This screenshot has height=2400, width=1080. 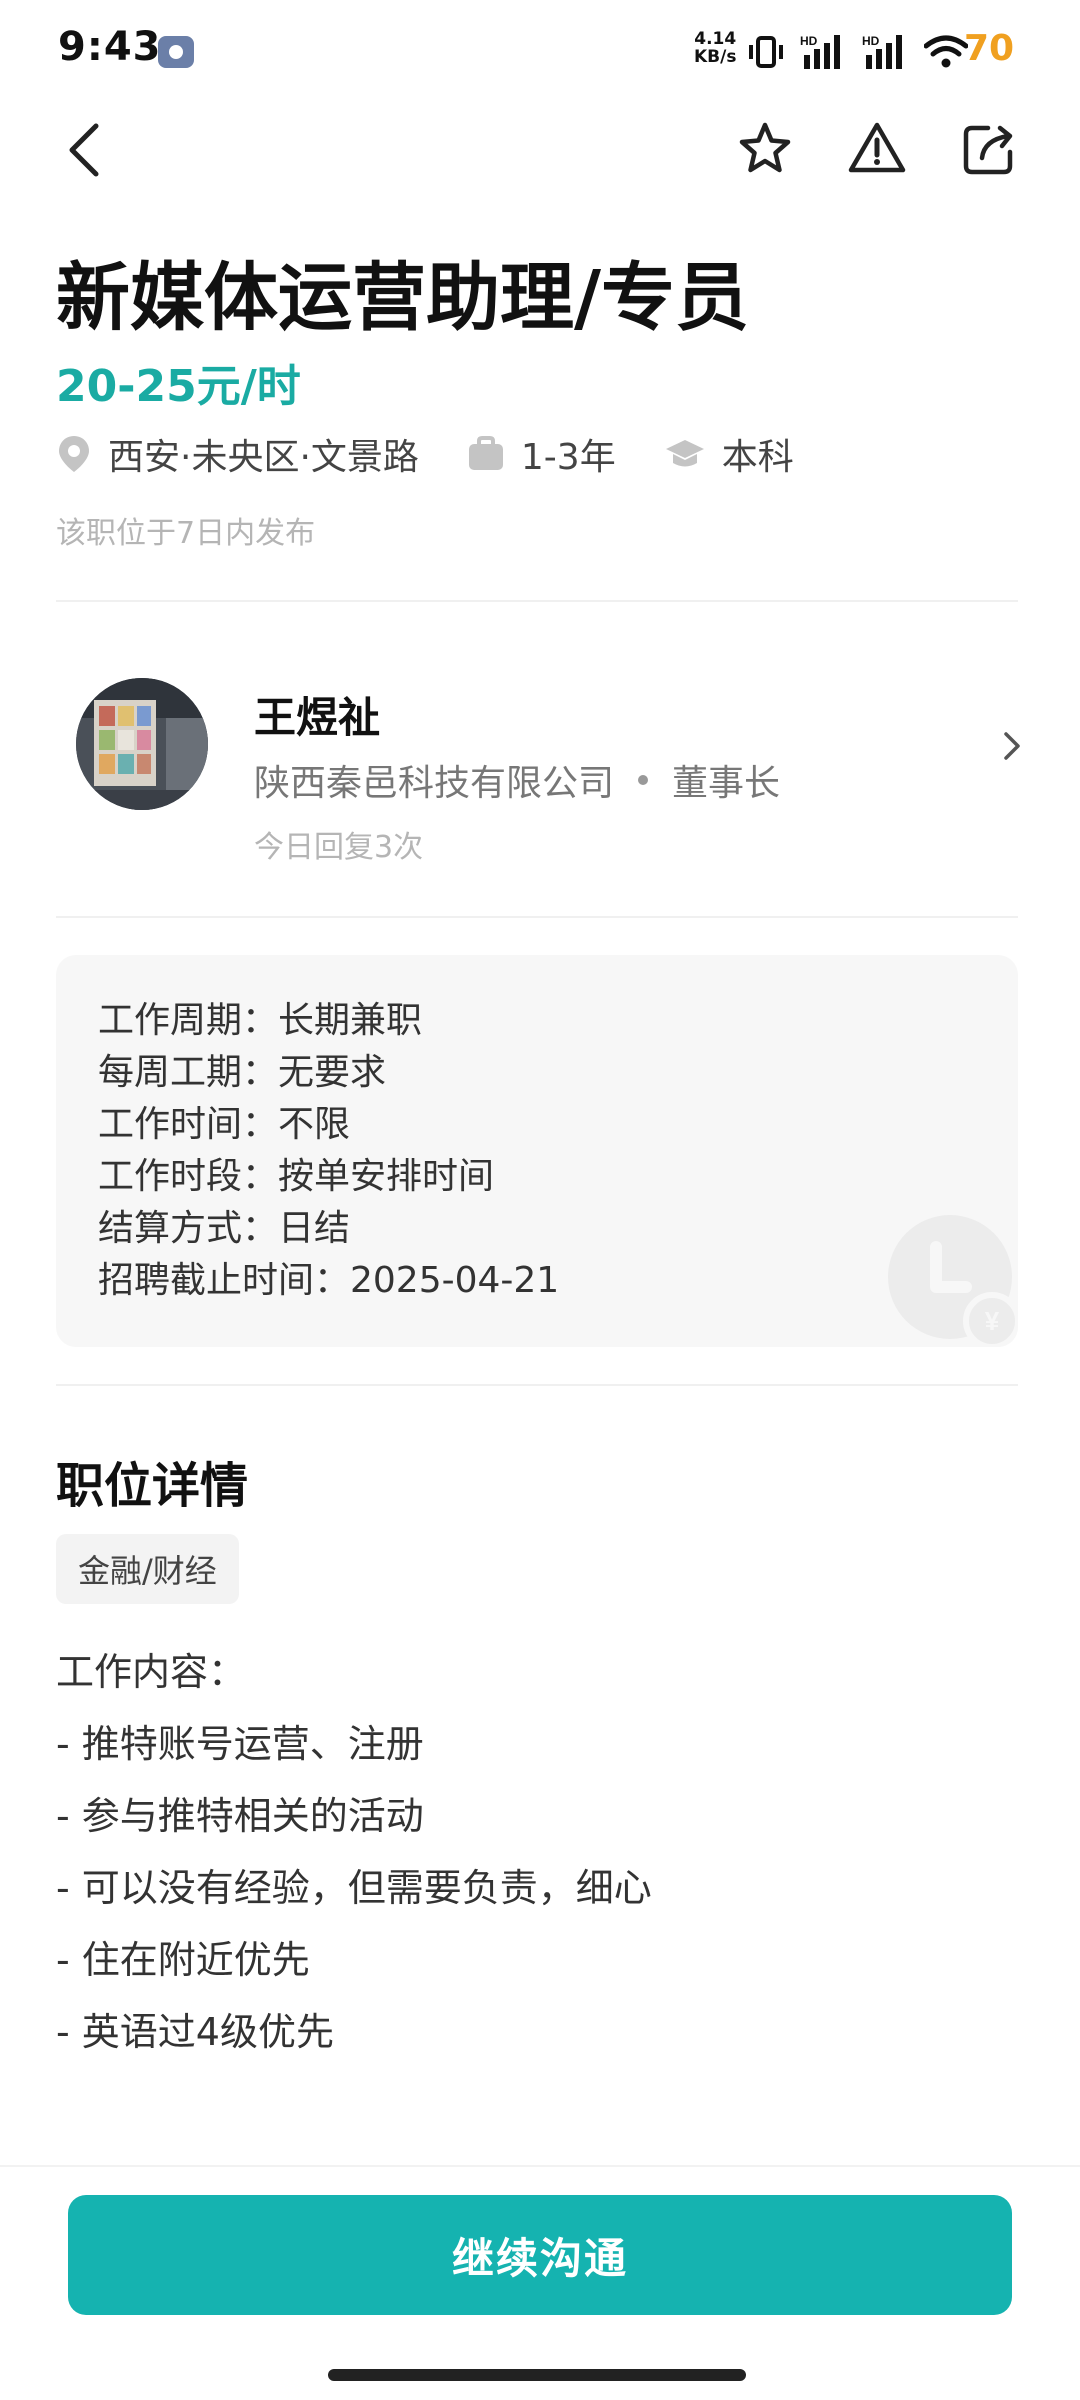 I want to click on recruiter-role: 董事长, so click(x=726, y=783).